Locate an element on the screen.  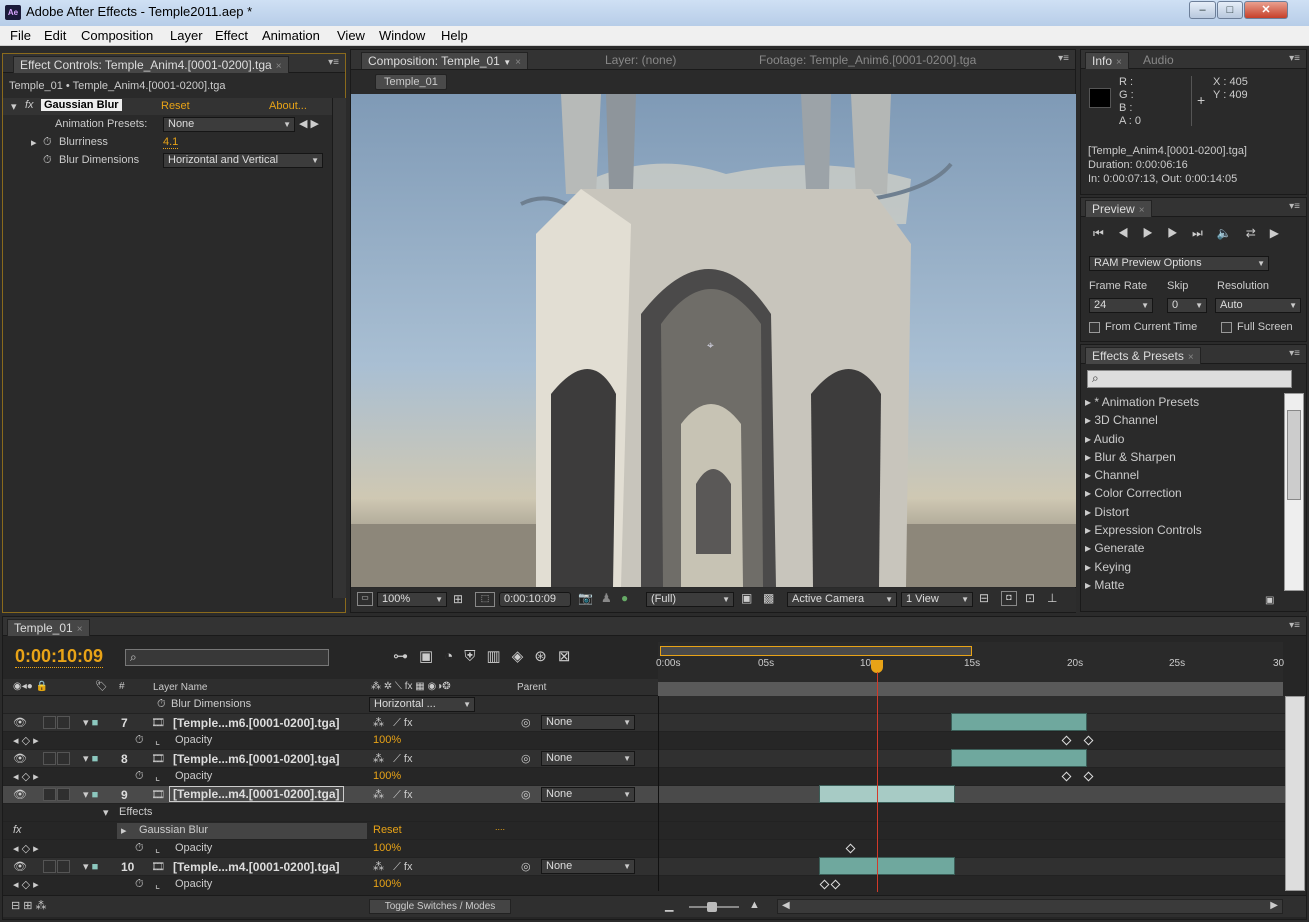
from-current-time-checkbox is located at coordinates (1094, 327).